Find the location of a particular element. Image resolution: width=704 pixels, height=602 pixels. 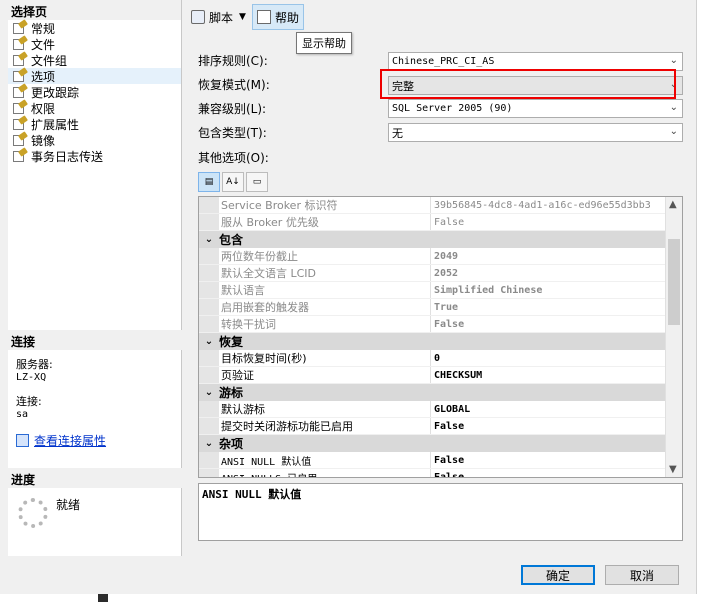

grid-row: 转换干扰词 False is located at coordinates (432, 324).